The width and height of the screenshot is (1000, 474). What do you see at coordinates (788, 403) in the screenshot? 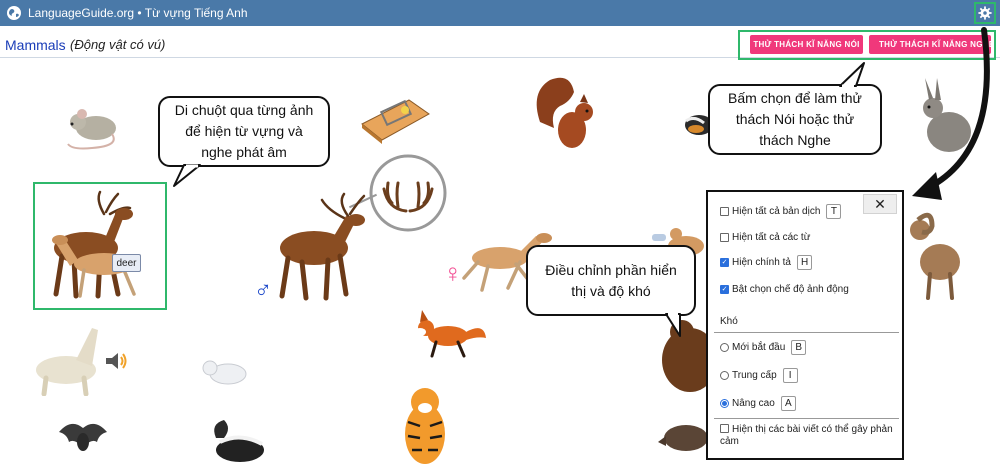
I see `shortcut-key: A` at bounding box center [788, 403].